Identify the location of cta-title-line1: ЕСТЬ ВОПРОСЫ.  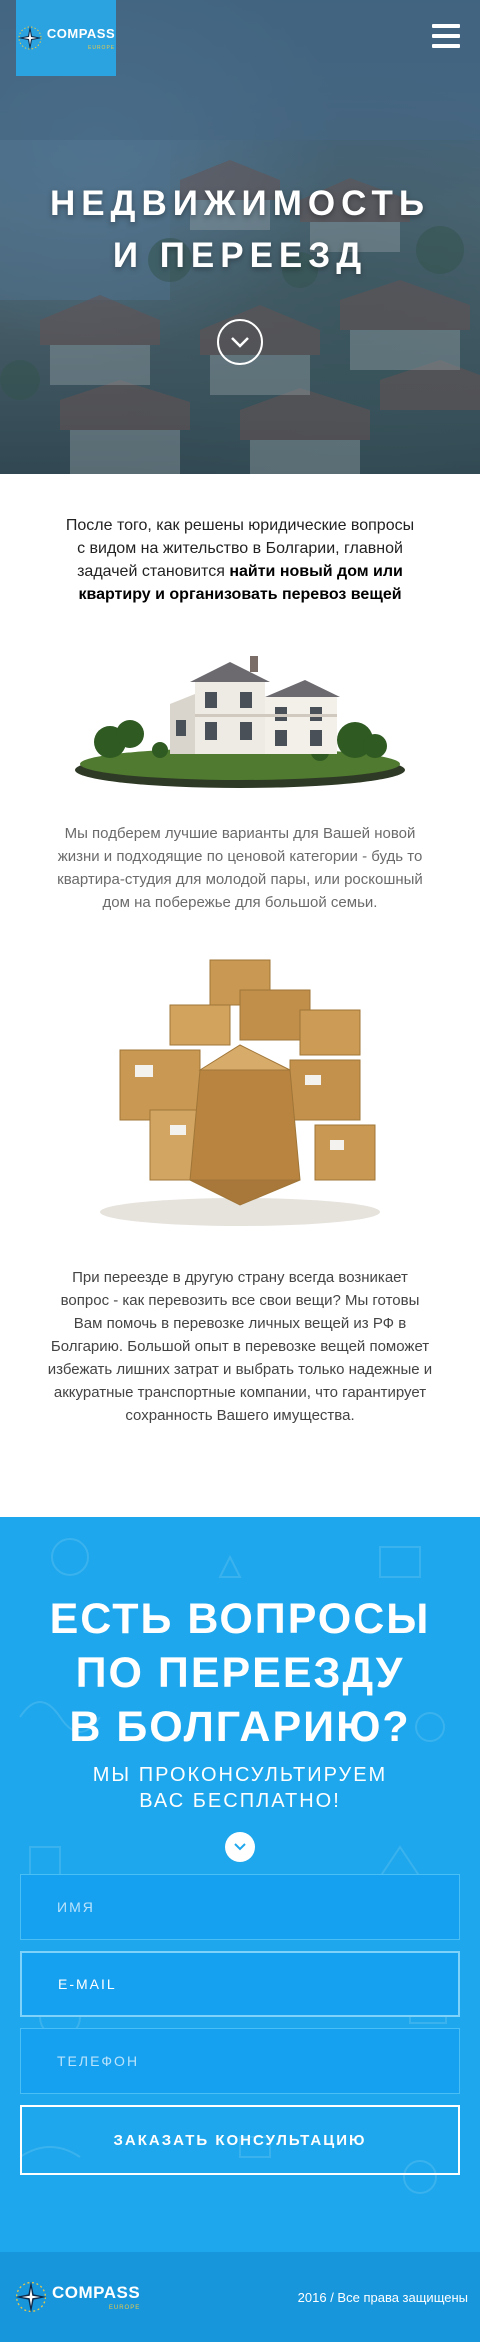
(240, 1619).